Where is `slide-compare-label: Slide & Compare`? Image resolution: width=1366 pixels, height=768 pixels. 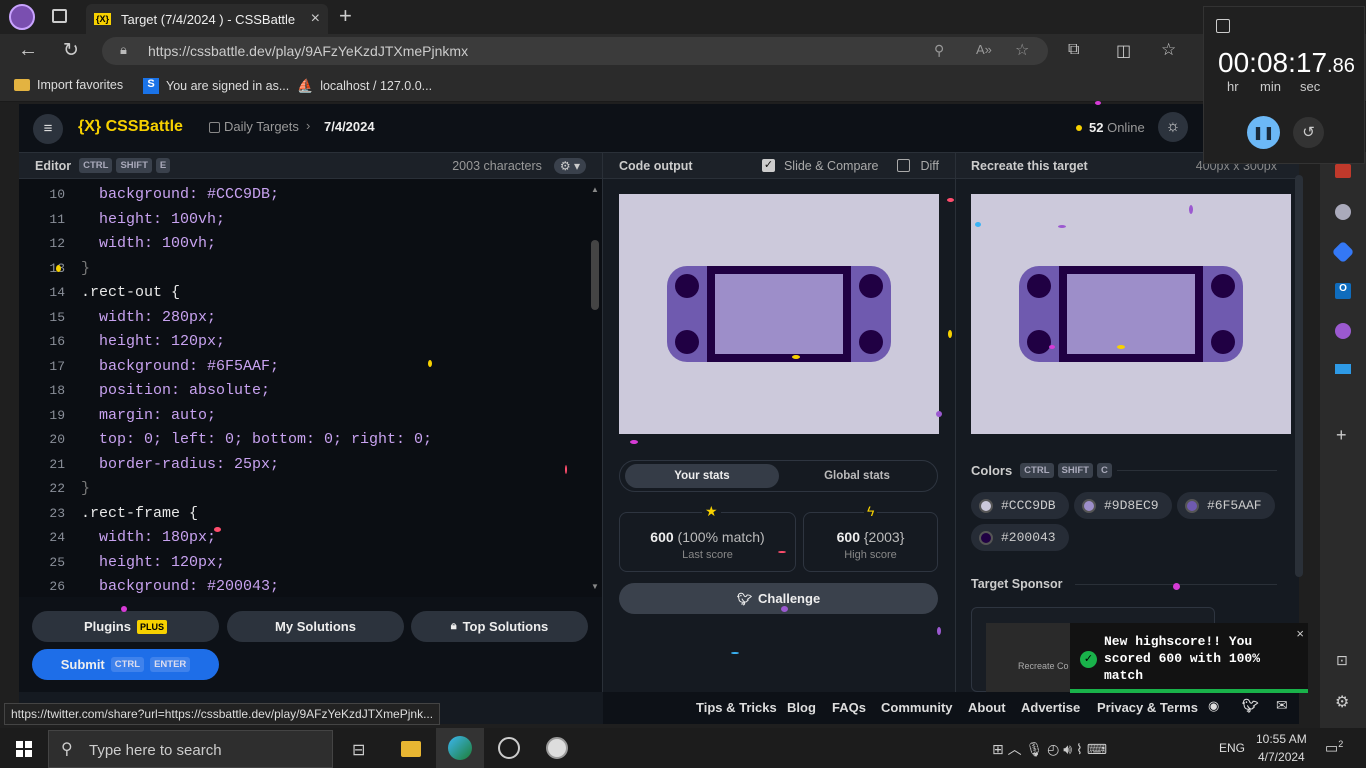
slide-compare-label: Slide & Compare is located at coordinates (831, 166).